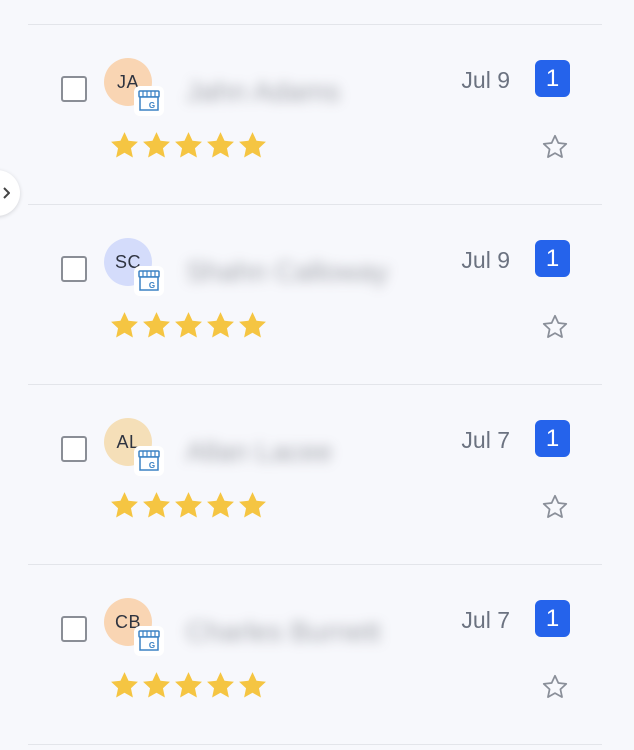 This screenshot has height=750, width=634. What do you see at coordinates (283, 631) in the screenshot?
I see `reviewer-name: Charles Burnett` at bounding box center [283, 631].